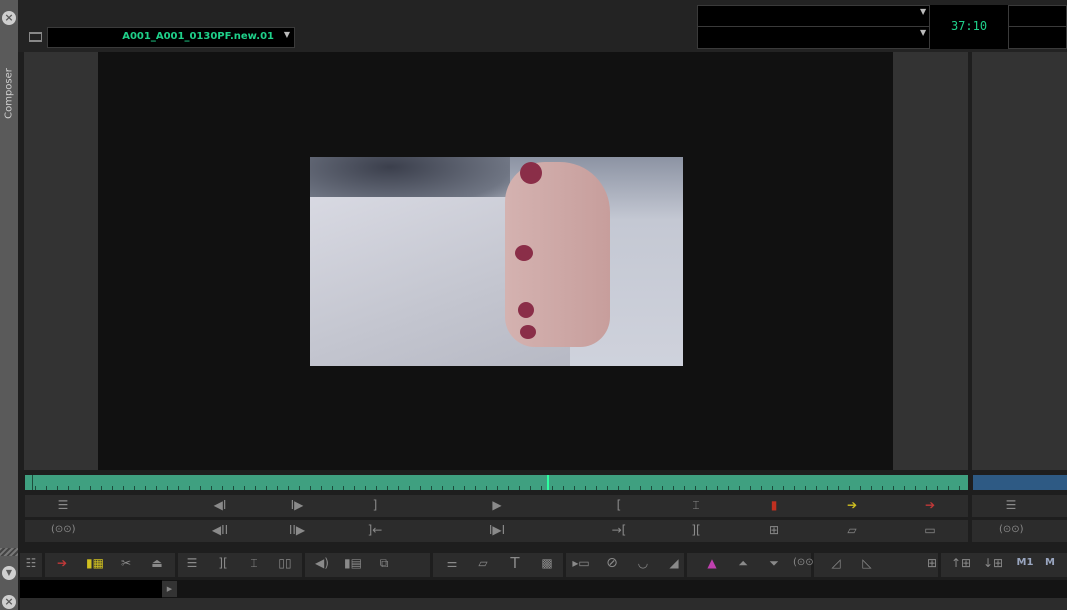 This screenshot has width=1067, height=610. I want to click on position-indicator, so click(548, 482).